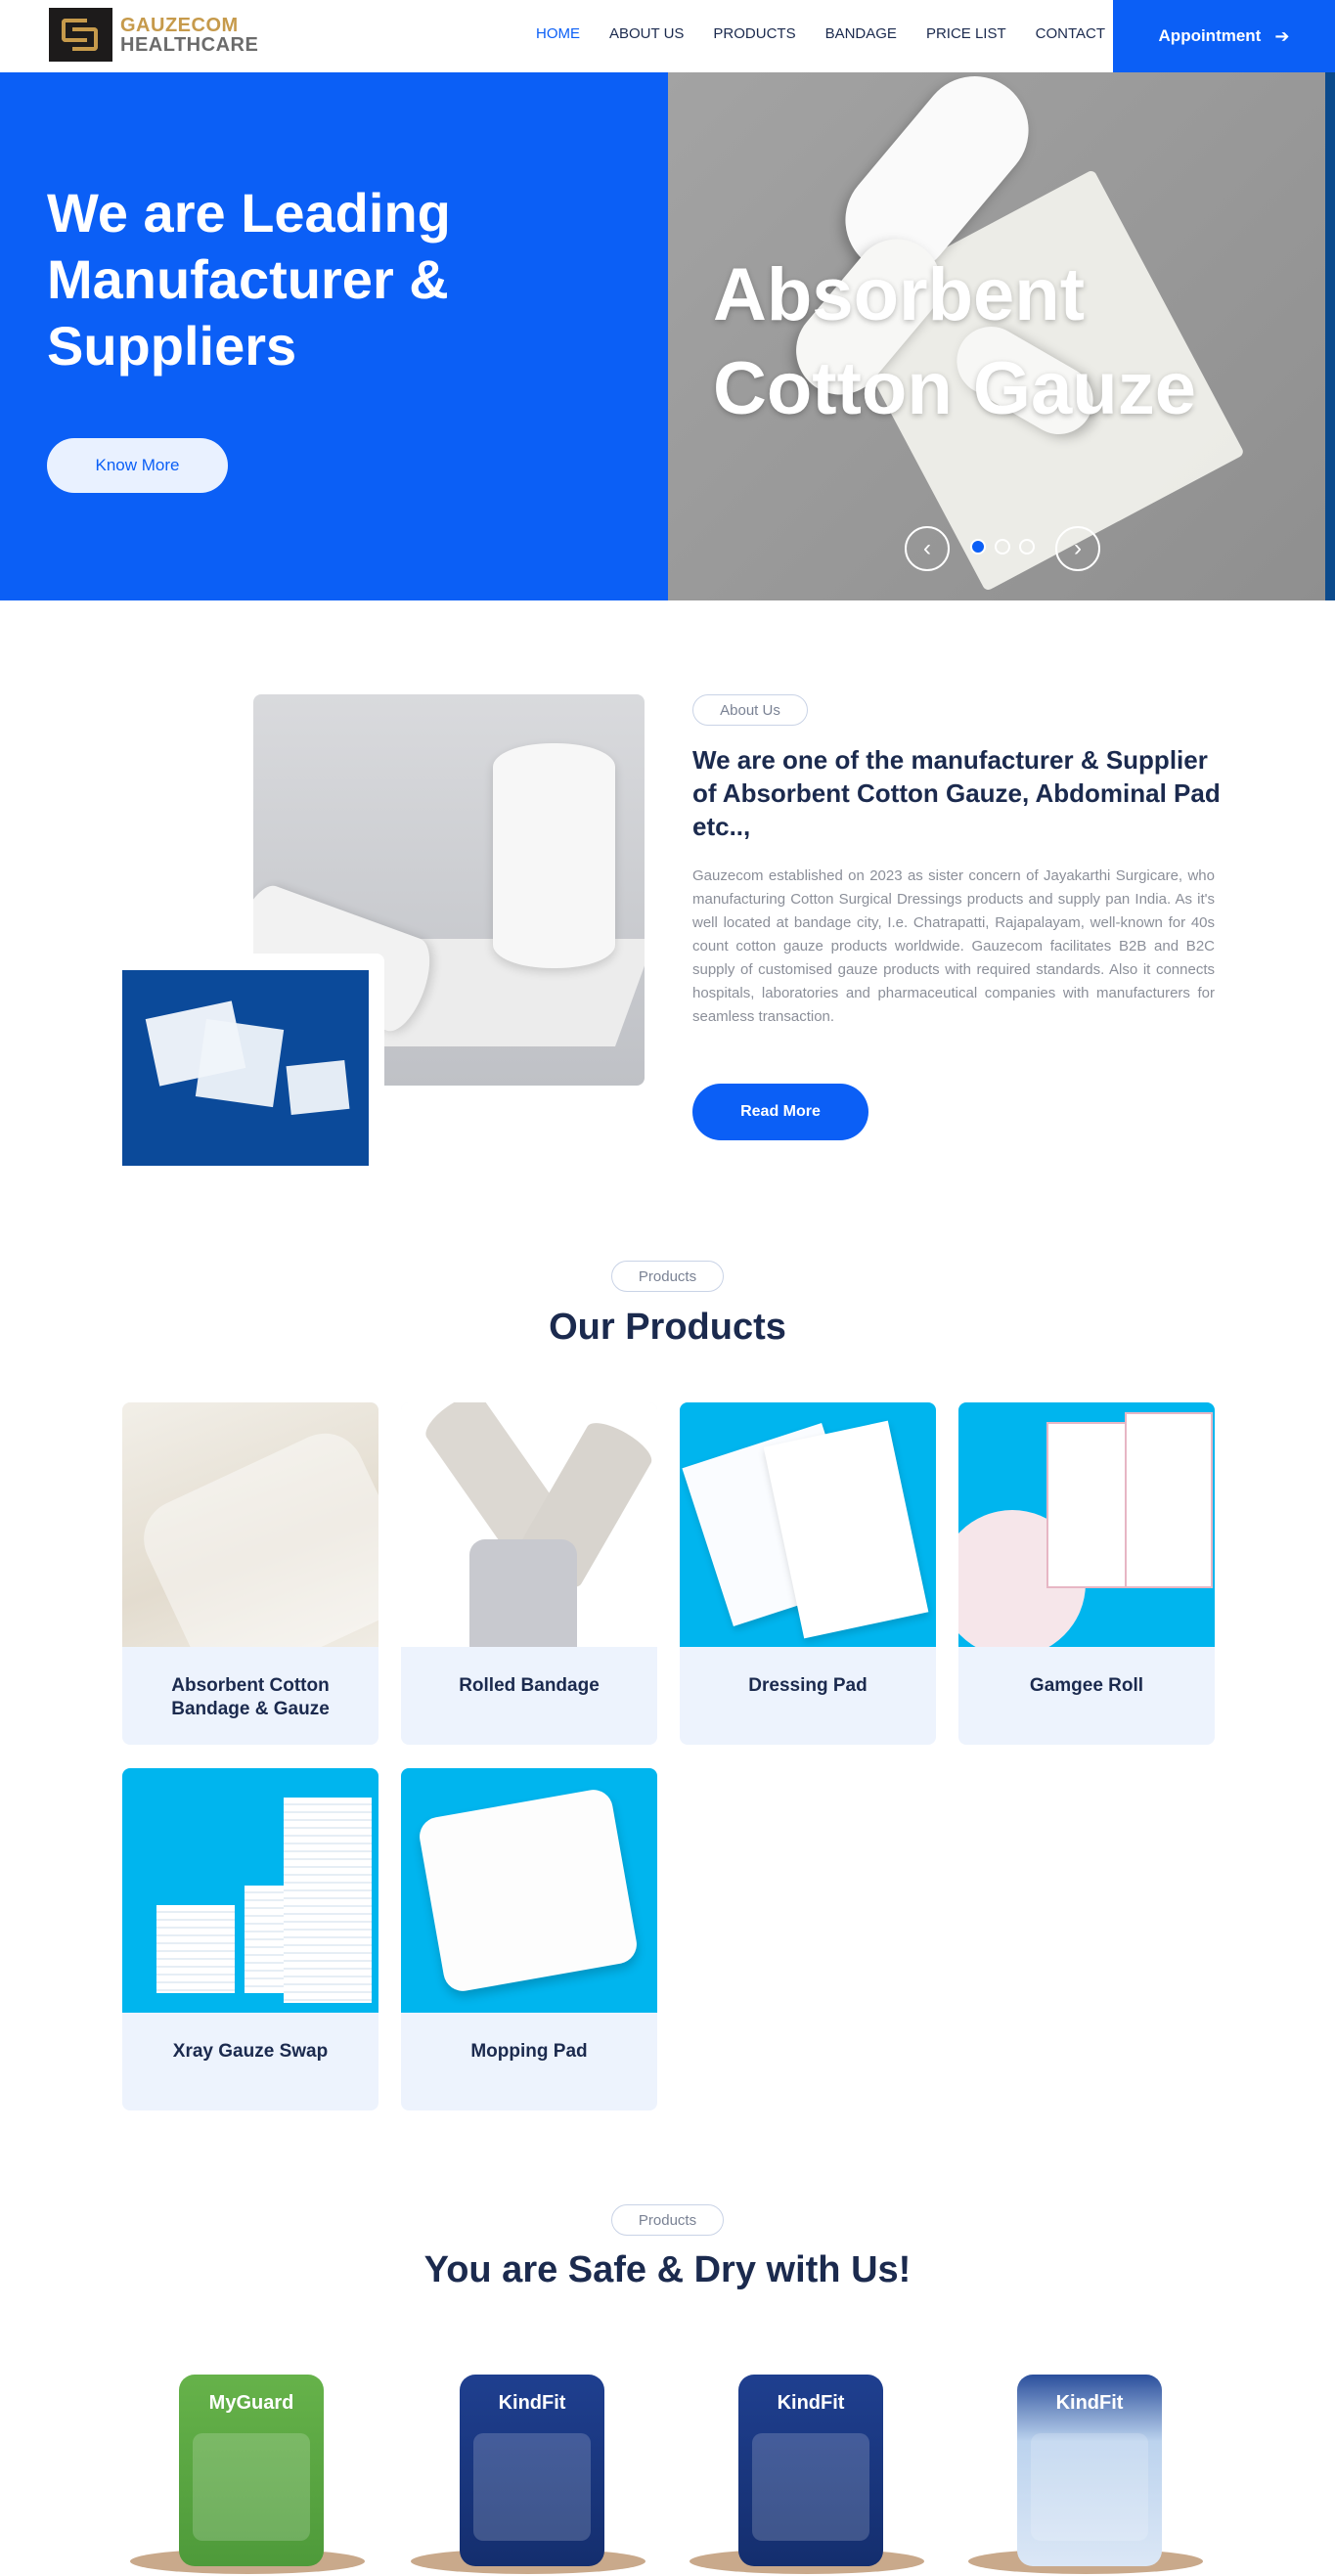 The width and height of the screenshot is (1335, 2576). What do you see at coordinates (248, 1064) in the screenshot?
I see `about-image-dressing-pads` at bounding box center [248, 1064].